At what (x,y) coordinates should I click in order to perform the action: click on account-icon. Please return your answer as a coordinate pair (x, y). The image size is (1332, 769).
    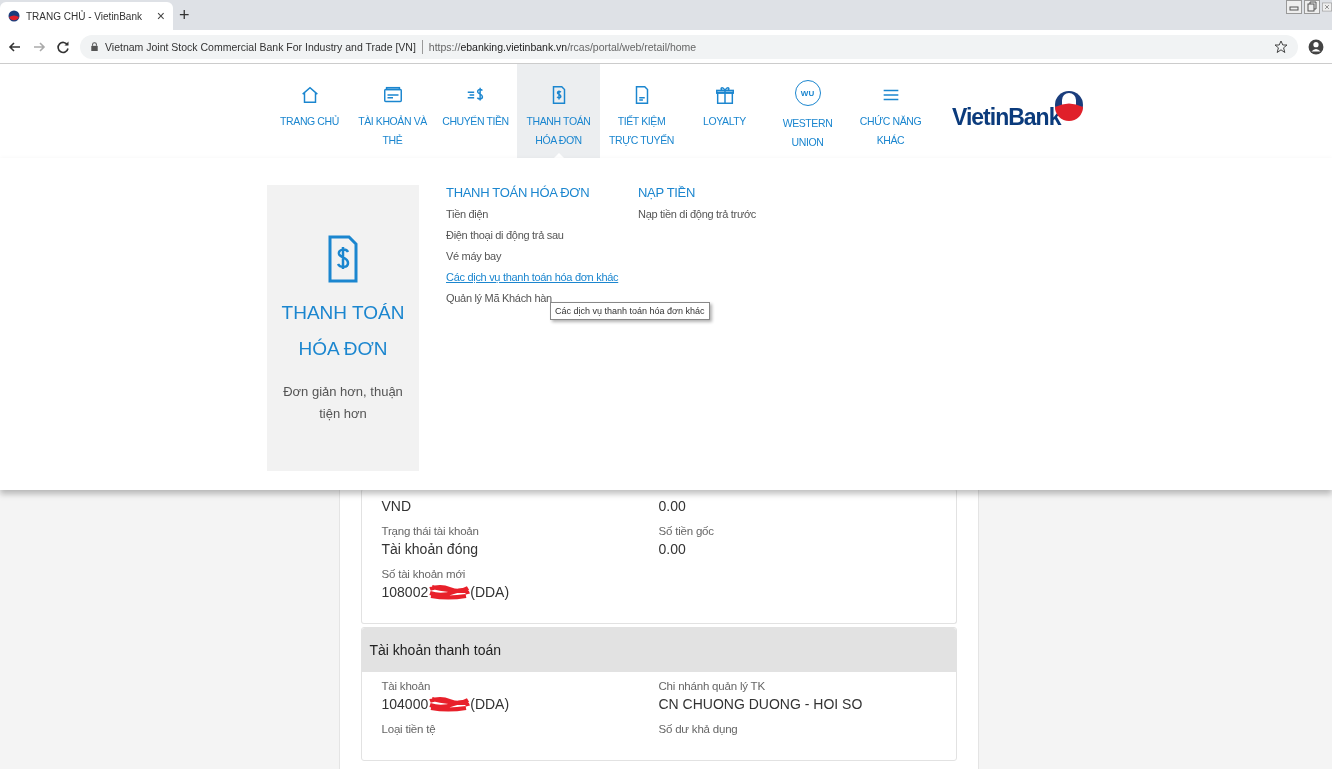
    Looking at the image, I should click on (1316, 46).